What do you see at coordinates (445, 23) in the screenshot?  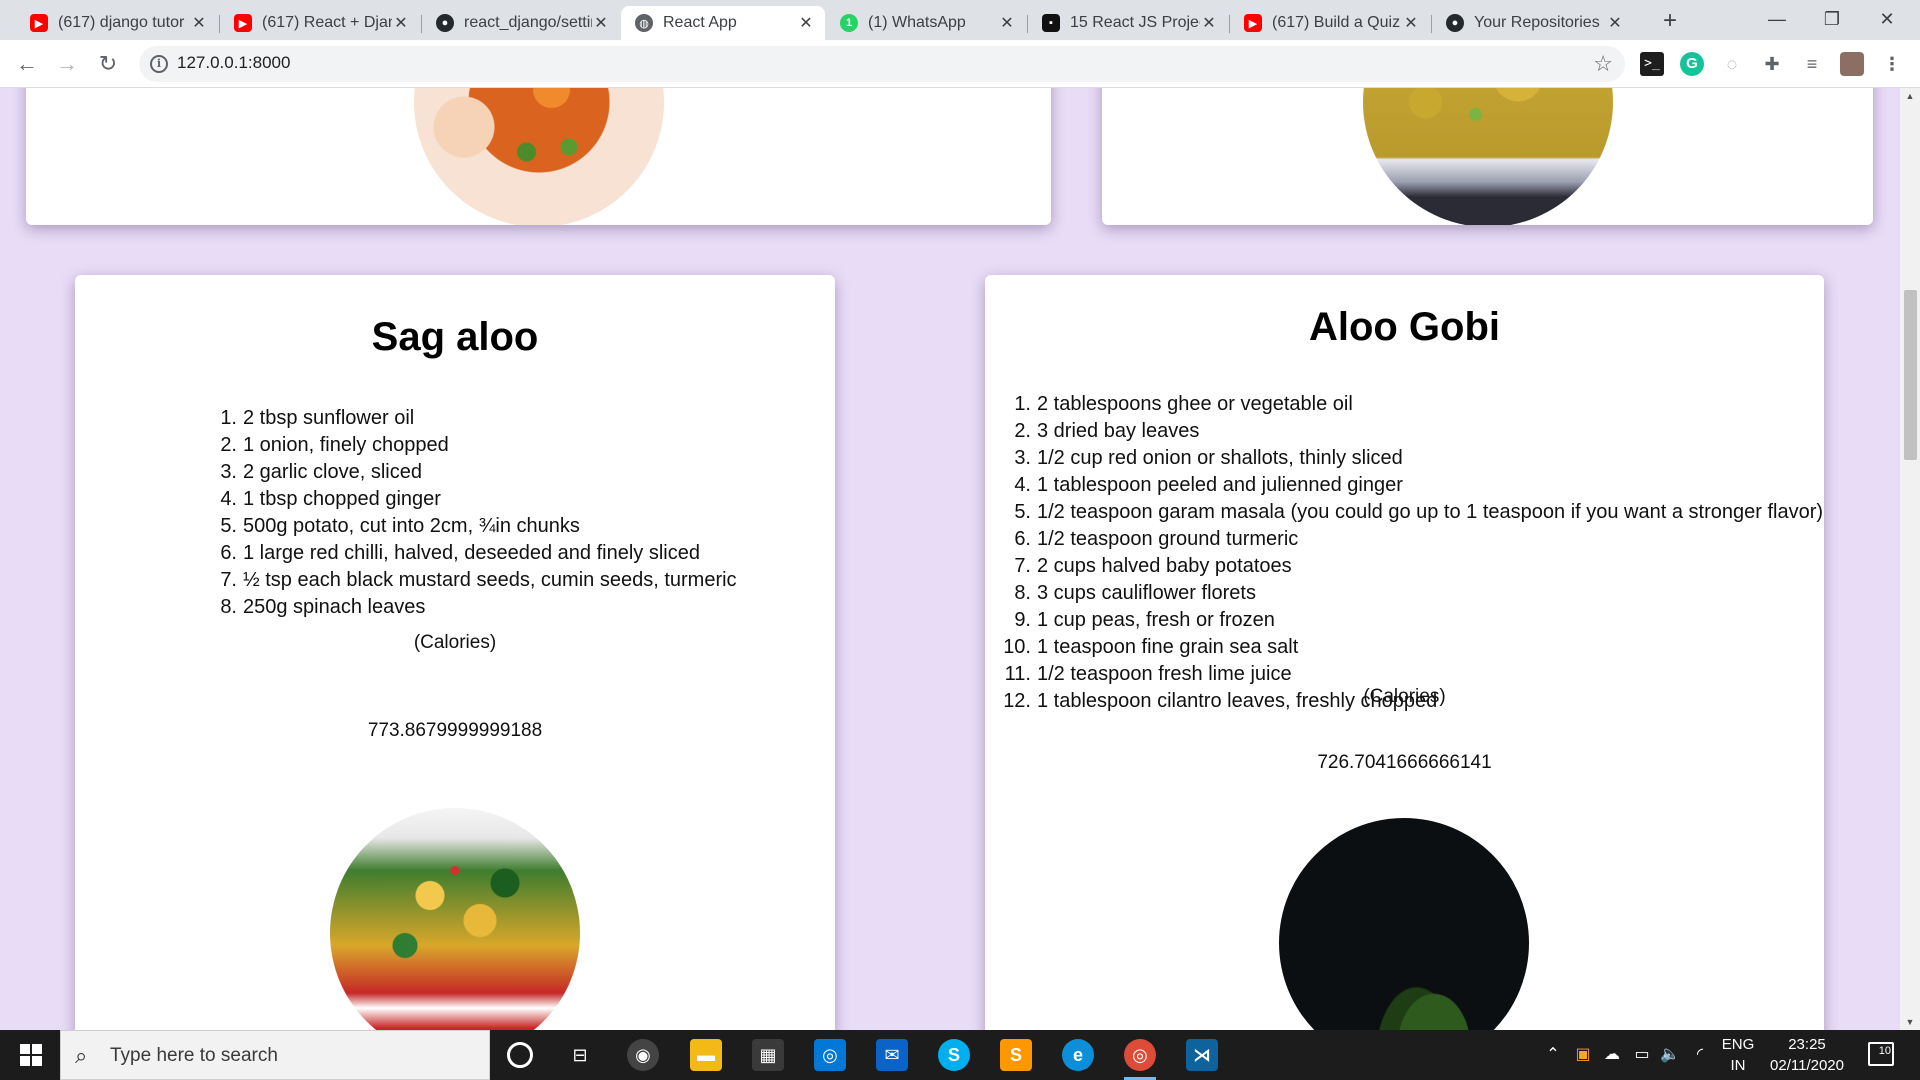 I see `github-icon: ●` at bounding box center [445, 23].